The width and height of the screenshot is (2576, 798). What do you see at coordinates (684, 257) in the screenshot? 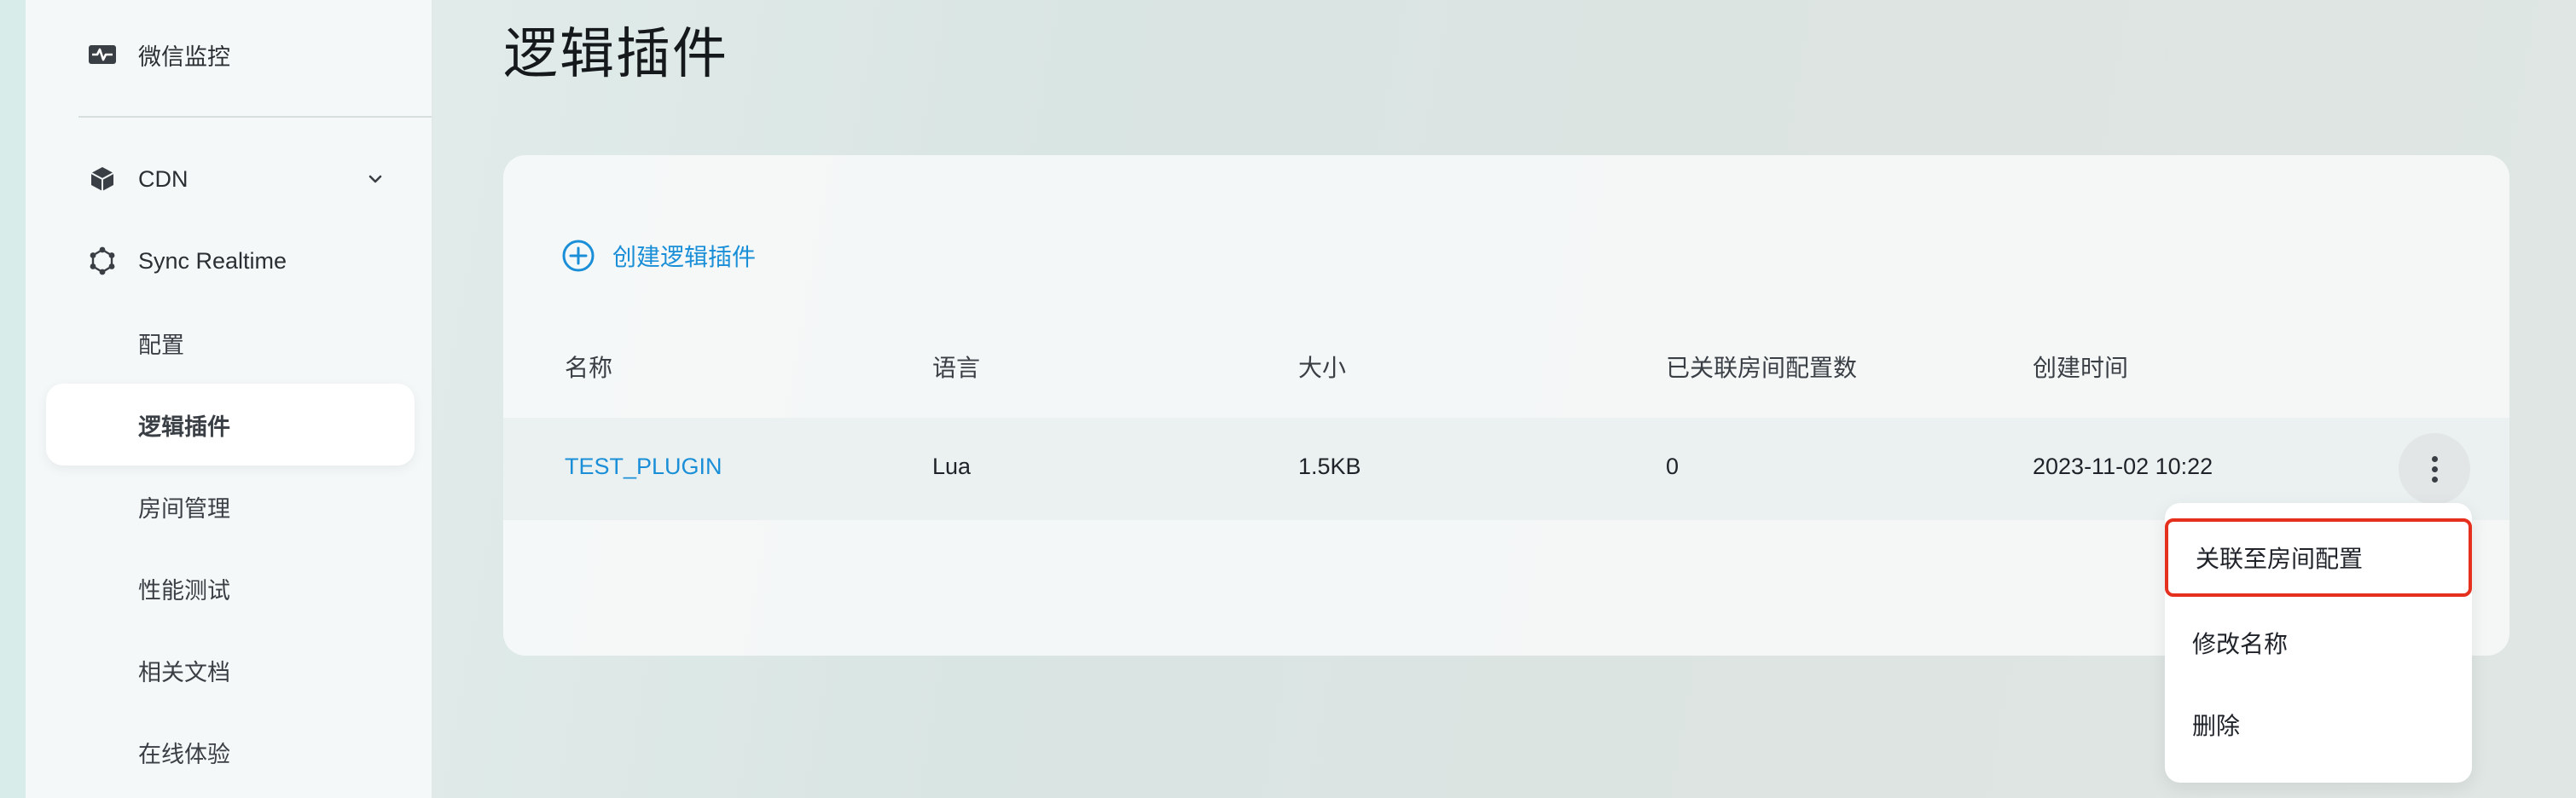
I see `create-plugin-label: 创建逻辑插件` at bounding box center [684, 257].